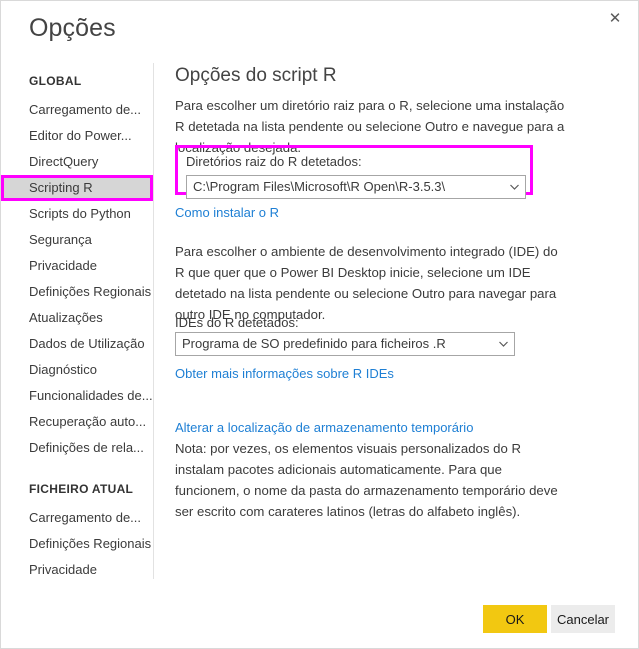 This screenshot has height=649, width=639. I want to click on sidebar-item-dados-de-utilizacao: Dados de Utilização, so click(77, 344).